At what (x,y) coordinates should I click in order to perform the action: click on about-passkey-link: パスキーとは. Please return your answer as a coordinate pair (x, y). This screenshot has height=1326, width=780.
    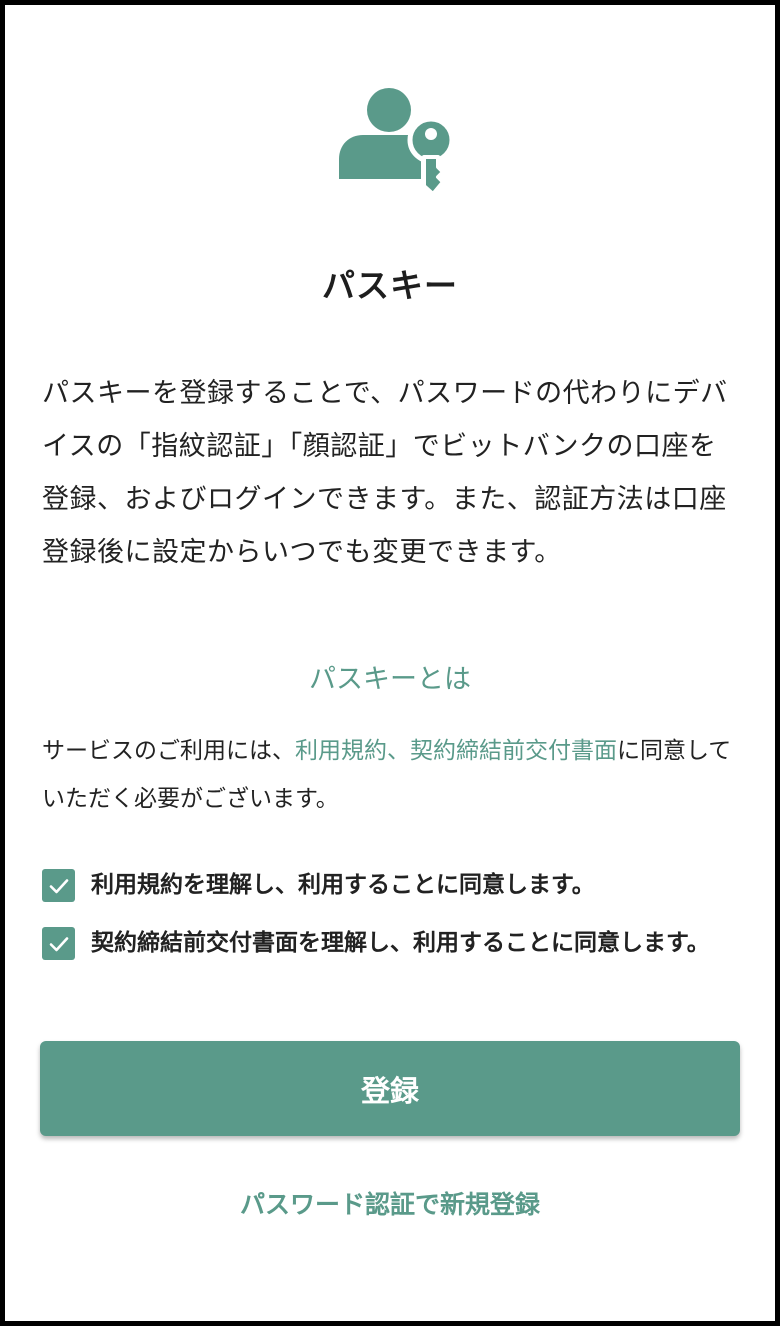
    Looking at the image, I should click on (390, 676).